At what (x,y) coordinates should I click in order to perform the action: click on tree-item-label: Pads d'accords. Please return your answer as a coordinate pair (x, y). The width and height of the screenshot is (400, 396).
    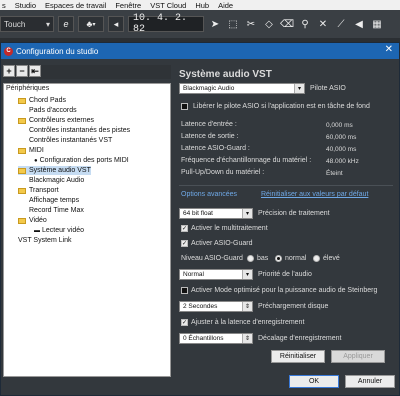
    Looking at the image, I should click on (53, 110).